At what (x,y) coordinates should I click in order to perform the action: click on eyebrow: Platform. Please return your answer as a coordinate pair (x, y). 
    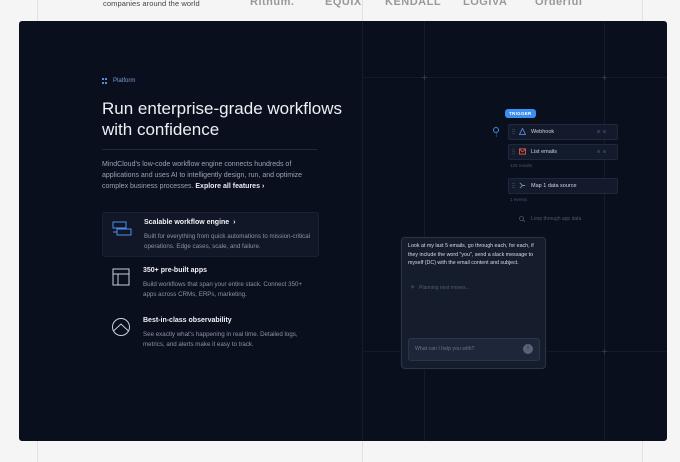
    Looking at the image, I should click on (118, 81).